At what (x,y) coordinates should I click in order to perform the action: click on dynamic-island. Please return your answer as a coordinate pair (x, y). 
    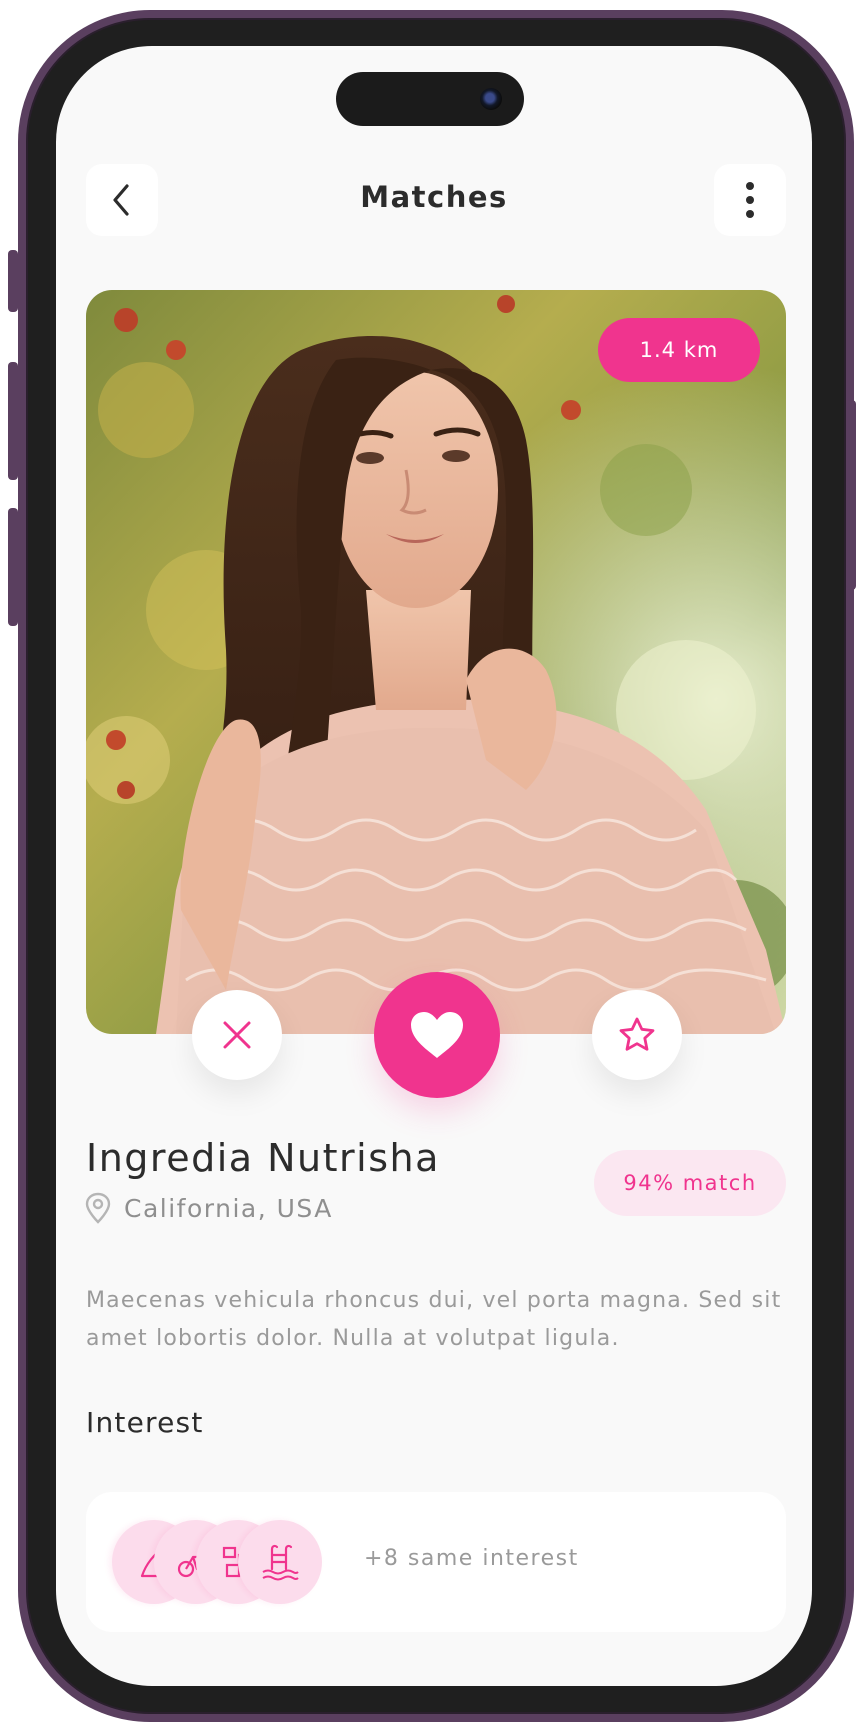
    Looking at the image, I should click on (430, 99).